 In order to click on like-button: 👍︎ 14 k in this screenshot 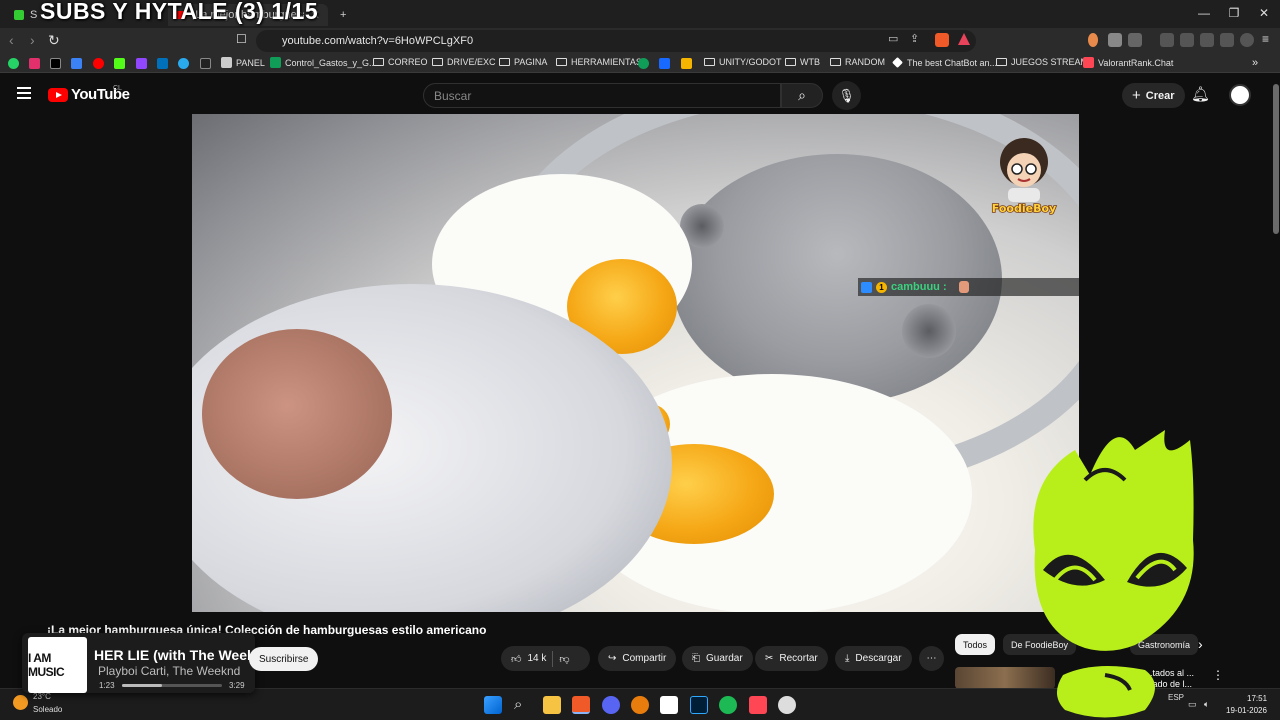, I will do `click(528, 659)`.